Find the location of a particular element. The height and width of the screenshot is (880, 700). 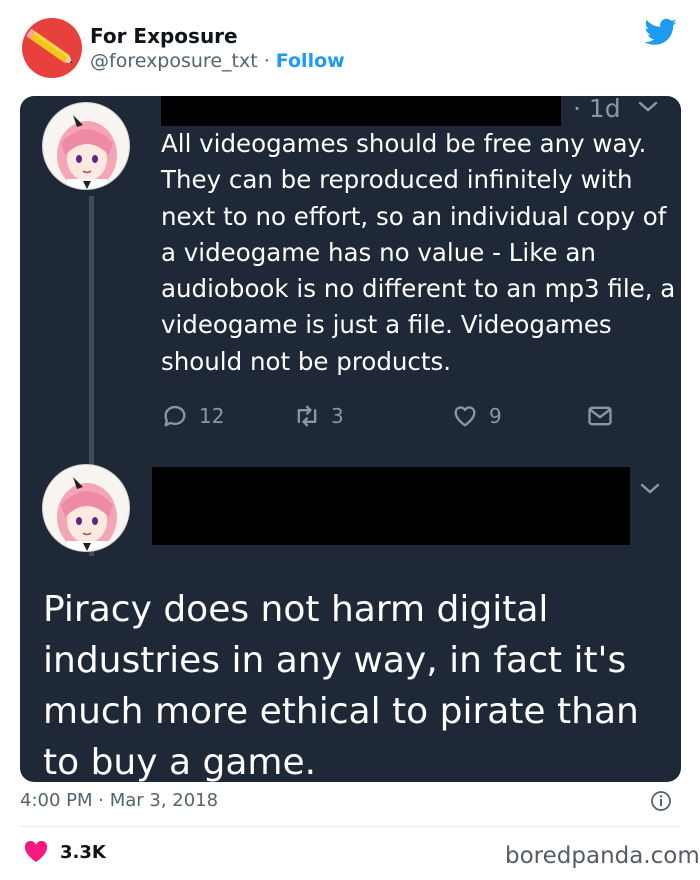

envelope-icon is located at coordinates (600, 416).